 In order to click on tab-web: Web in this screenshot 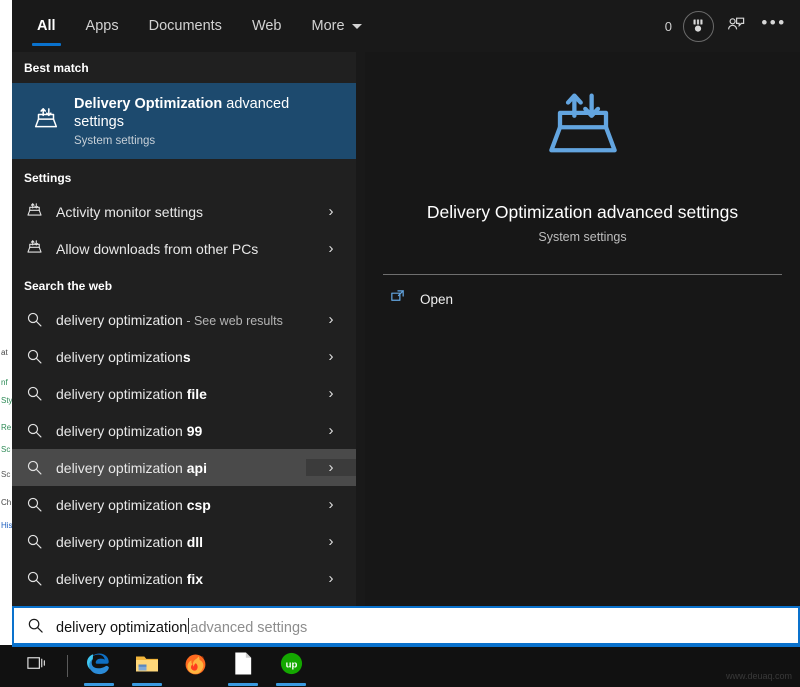, I will do `click(267, 26)`.